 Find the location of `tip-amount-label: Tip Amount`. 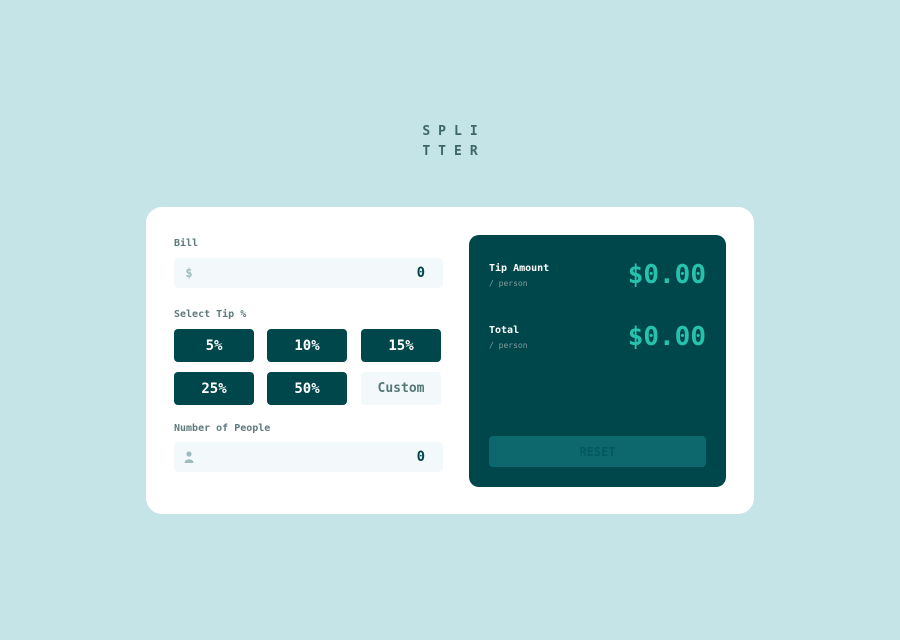

tip-amount-label: Tip Amount is located at coordinates (519, 268).